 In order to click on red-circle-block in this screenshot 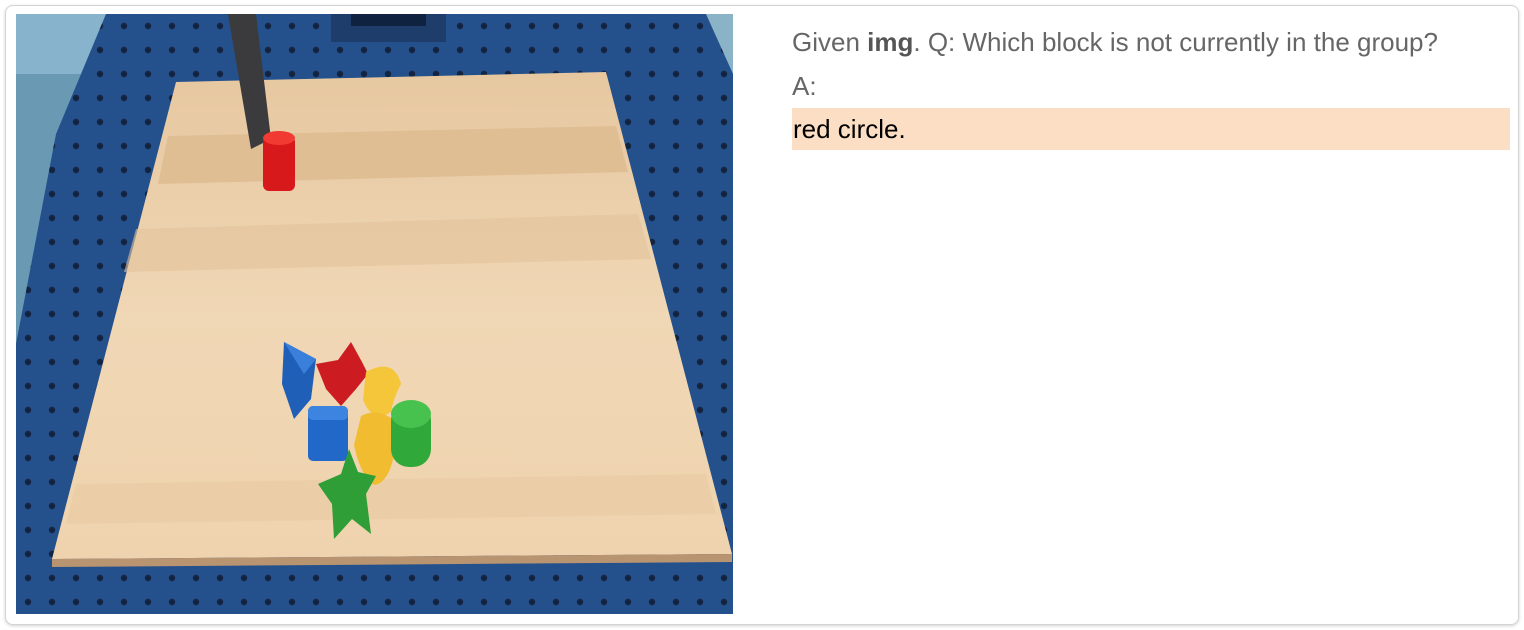, I will do `click(279, 161)`.